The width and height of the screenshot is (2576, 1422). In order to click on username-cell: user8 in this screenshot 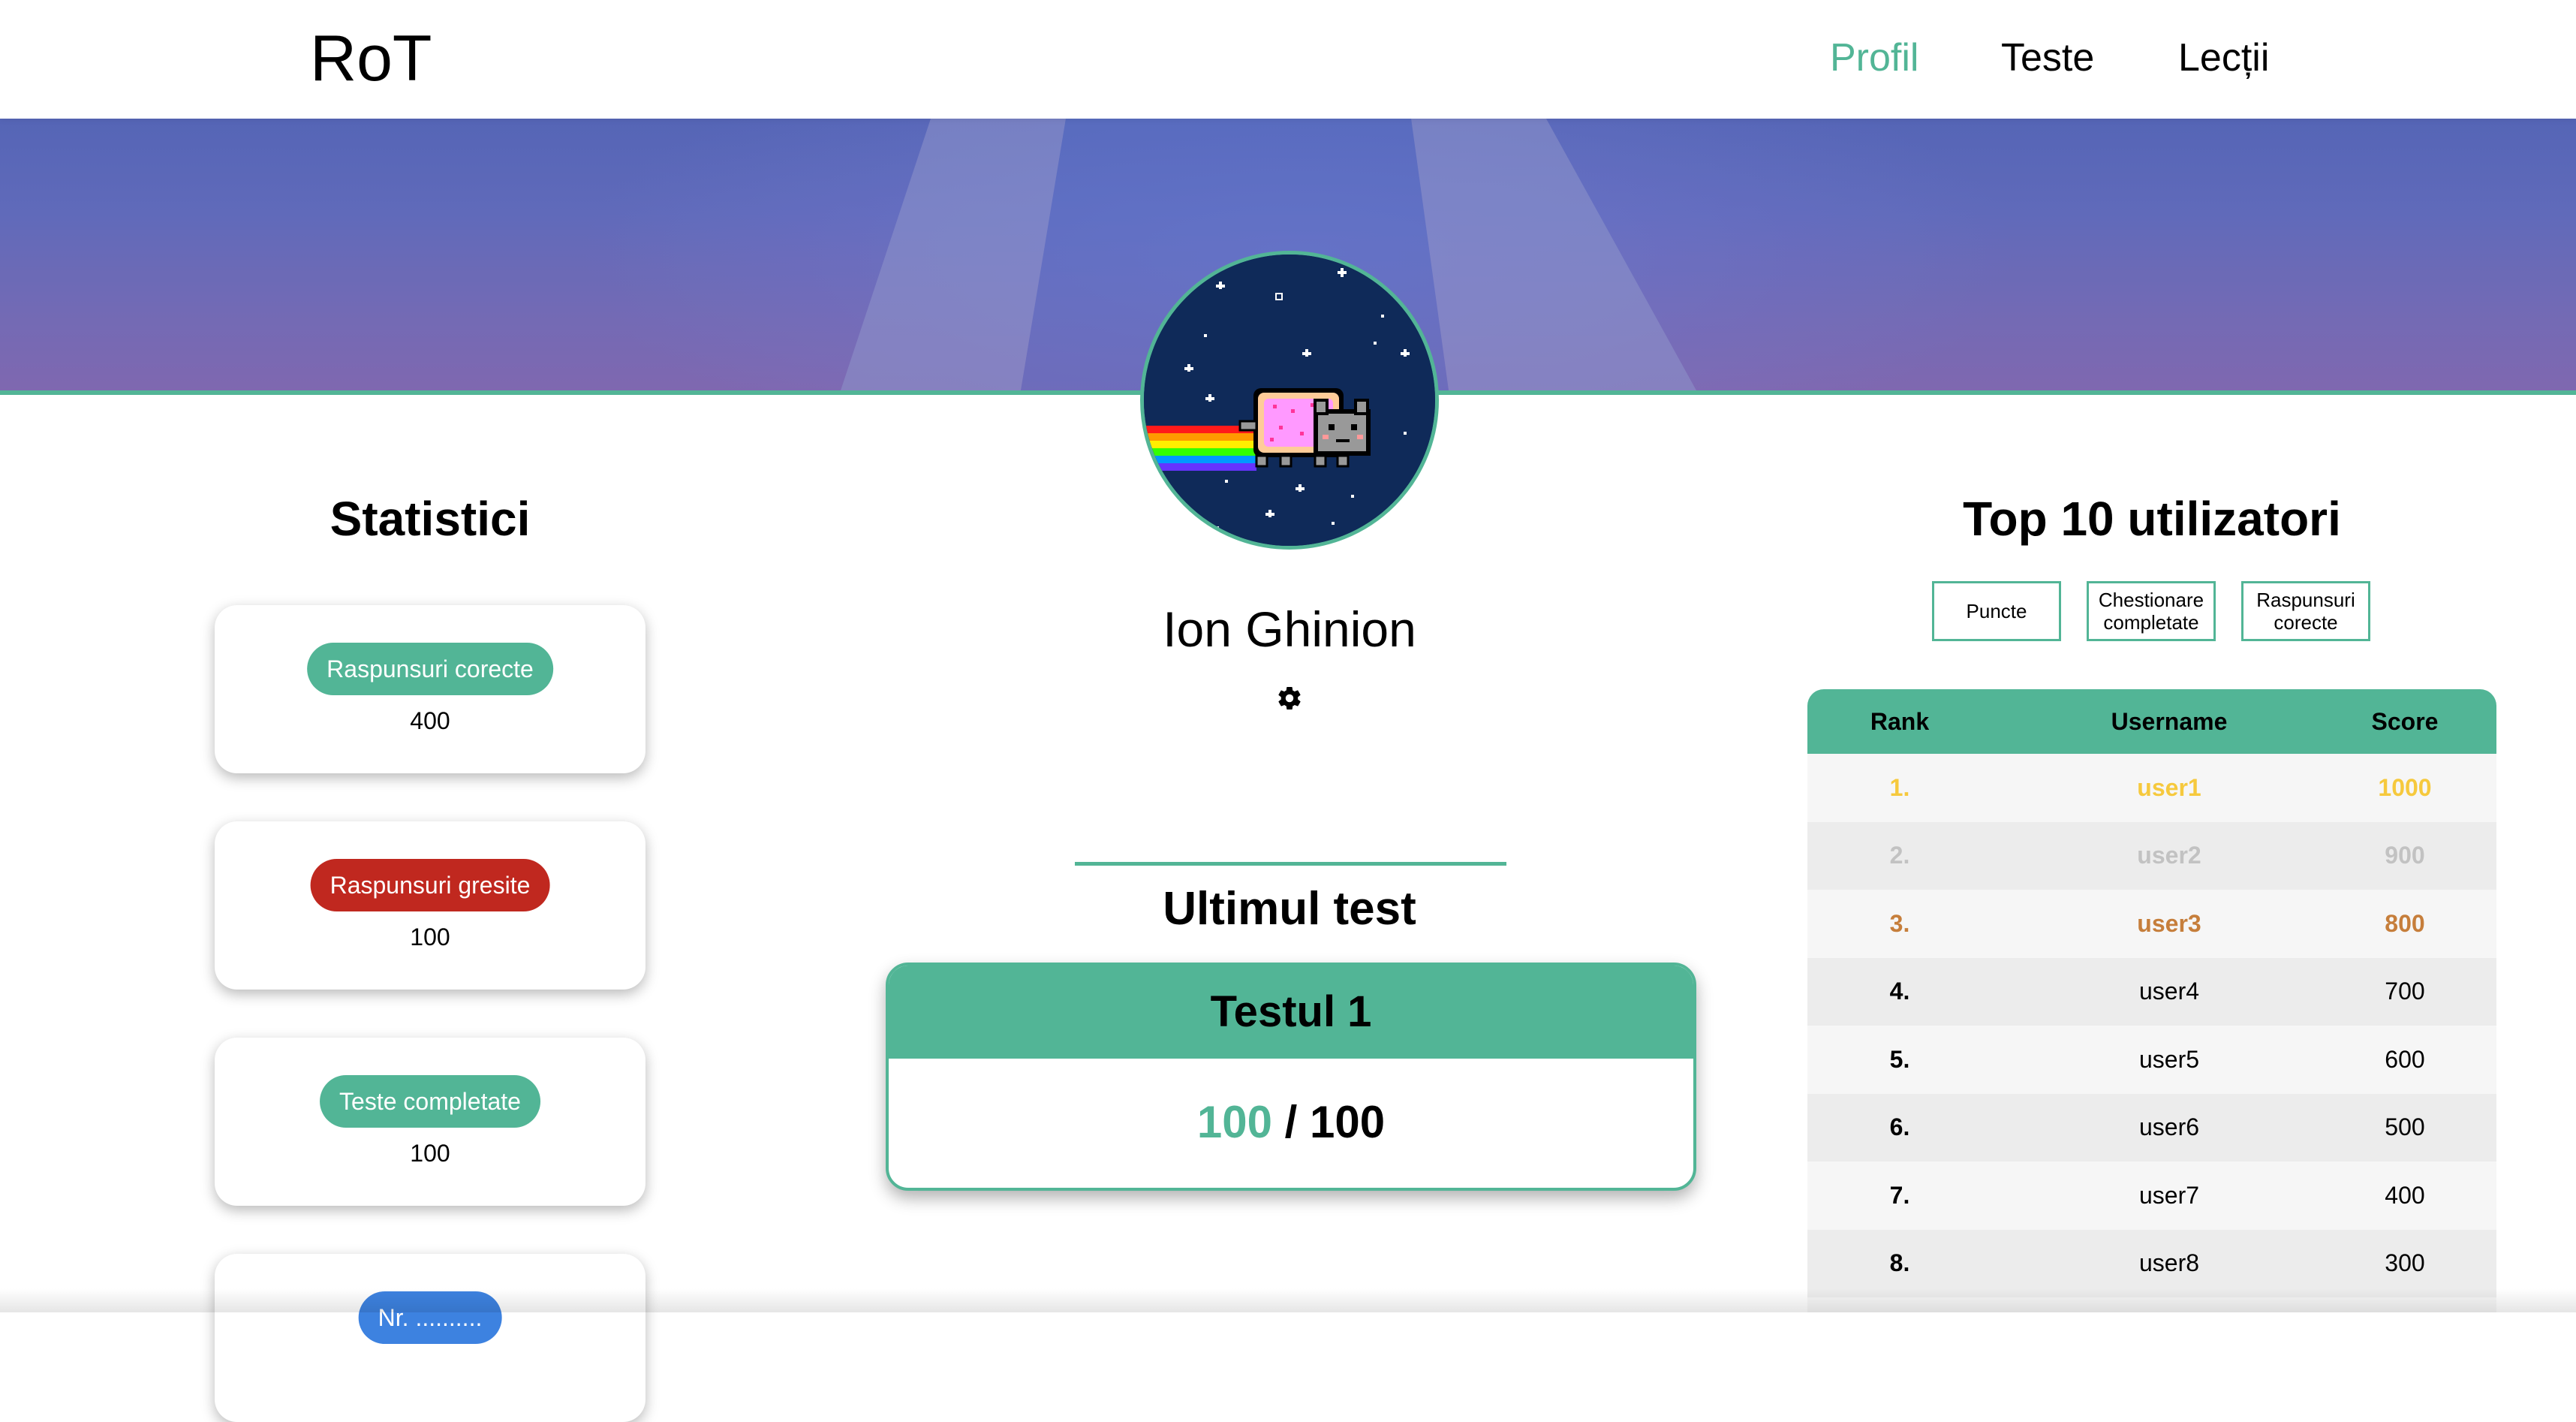, I will do `click(2169, 1263)`.